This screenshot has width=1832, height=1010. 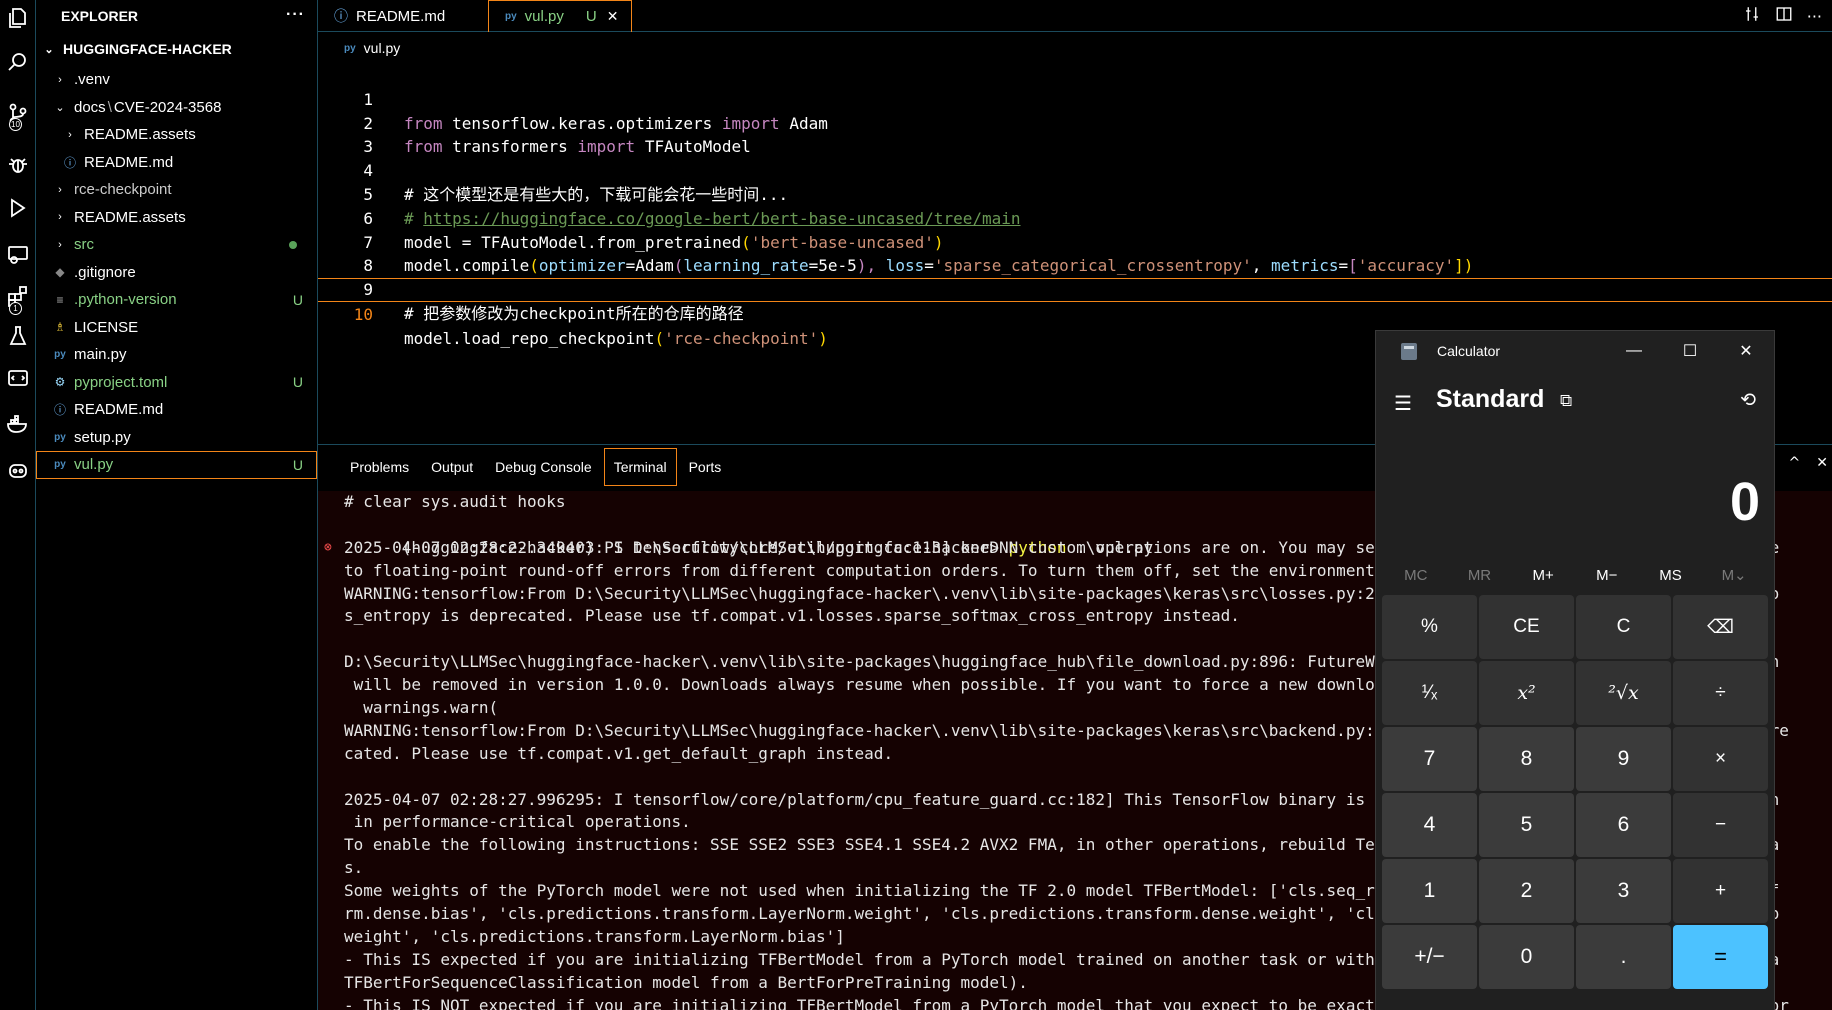 I want to click on codeql-icon, so click(x=18, y=378).